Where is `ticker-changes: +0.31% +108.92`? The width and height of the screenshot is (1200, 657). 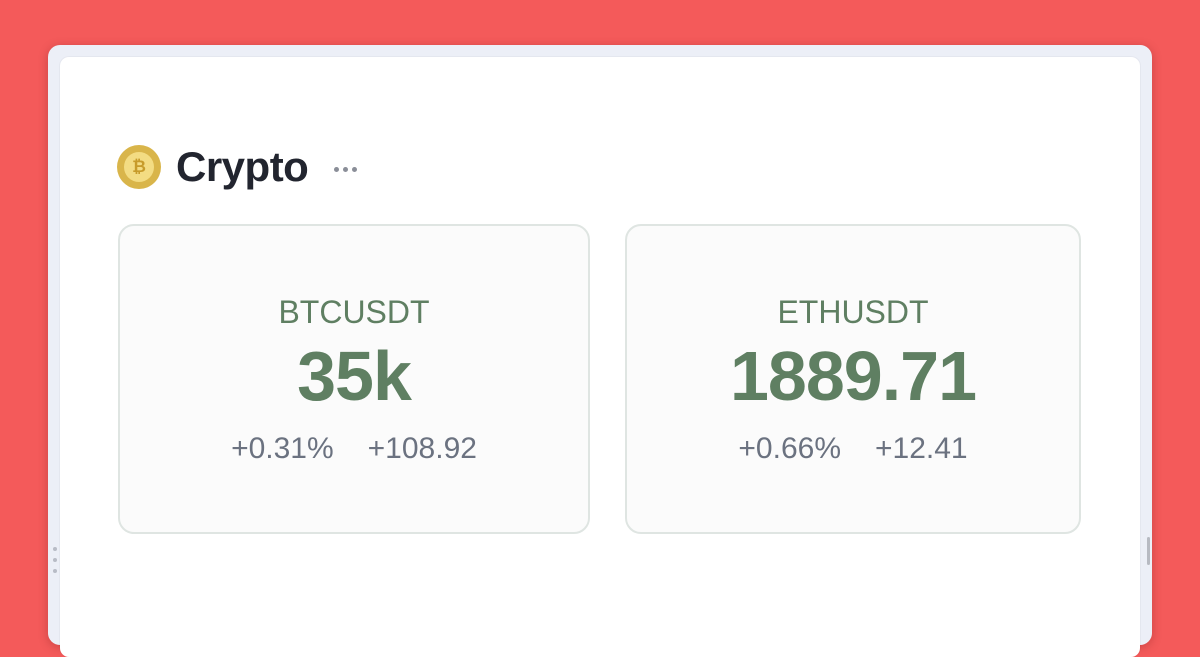 ticker-changes: +0.31% +108.92 is located at coordinates (354, 449).